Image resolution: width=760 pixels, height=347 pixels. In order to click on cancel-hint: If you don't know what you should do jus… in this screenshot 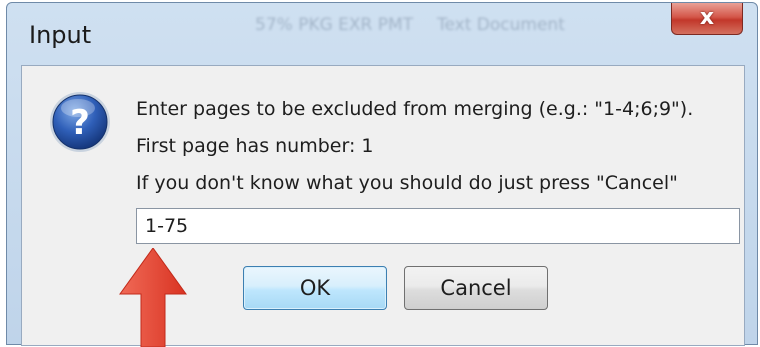, I will do `click(407, 183)`.